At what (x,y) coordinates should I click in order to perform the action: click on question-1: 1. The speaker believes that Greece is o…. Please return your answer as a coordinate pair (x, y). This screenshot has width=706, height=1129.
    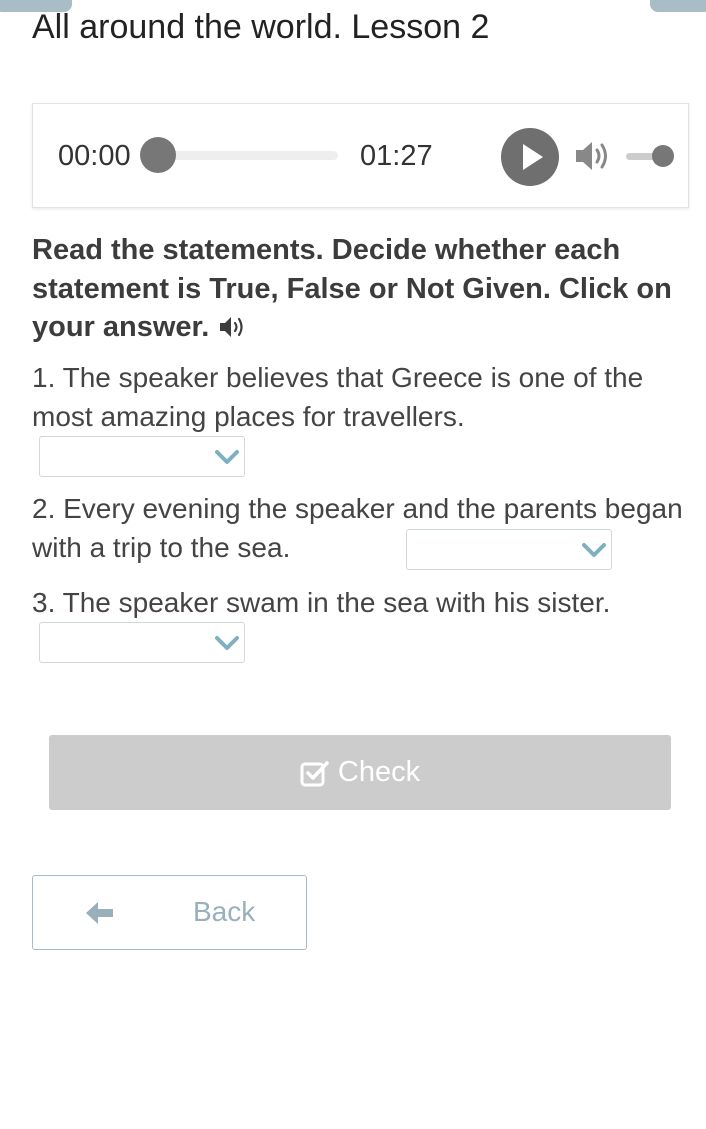
    Looking at the image, I should click on (338, 397).